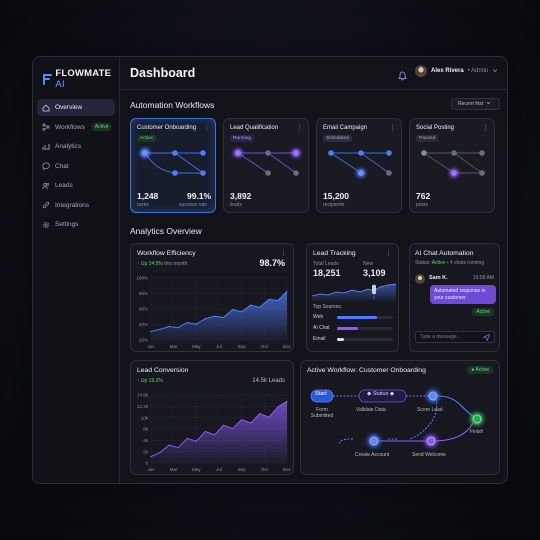 The width and height of the screenshot is (540, 540). What do you see at coordinates (354, 292) in the screenshot?
I see `lead-sparkline` at bounding box center [354, 292].